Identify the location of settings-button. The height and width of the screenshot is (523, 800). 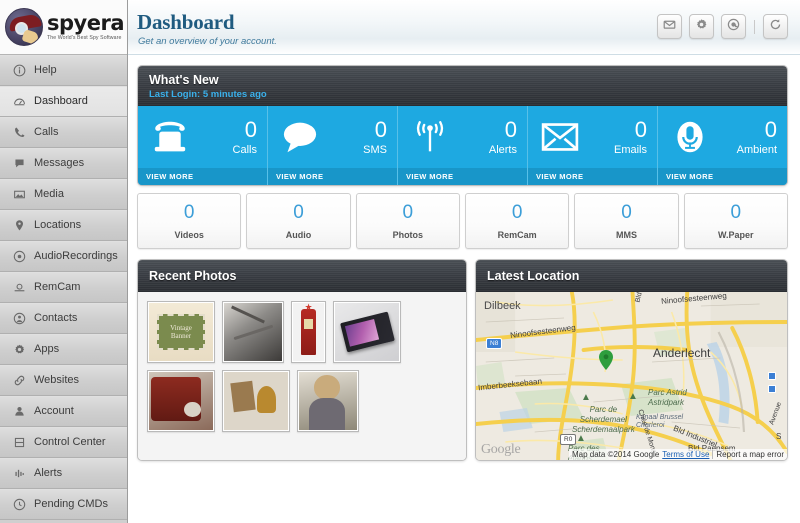
(701, 26).